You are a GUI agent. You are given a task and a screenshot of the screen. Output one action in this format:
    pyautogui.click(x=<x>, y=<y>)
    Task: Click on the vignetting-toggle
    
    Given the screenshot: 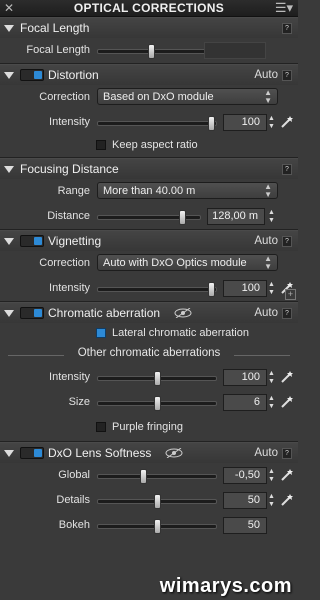 What is the action you would take?
    pyautogui.click(x=32, y=241)
    